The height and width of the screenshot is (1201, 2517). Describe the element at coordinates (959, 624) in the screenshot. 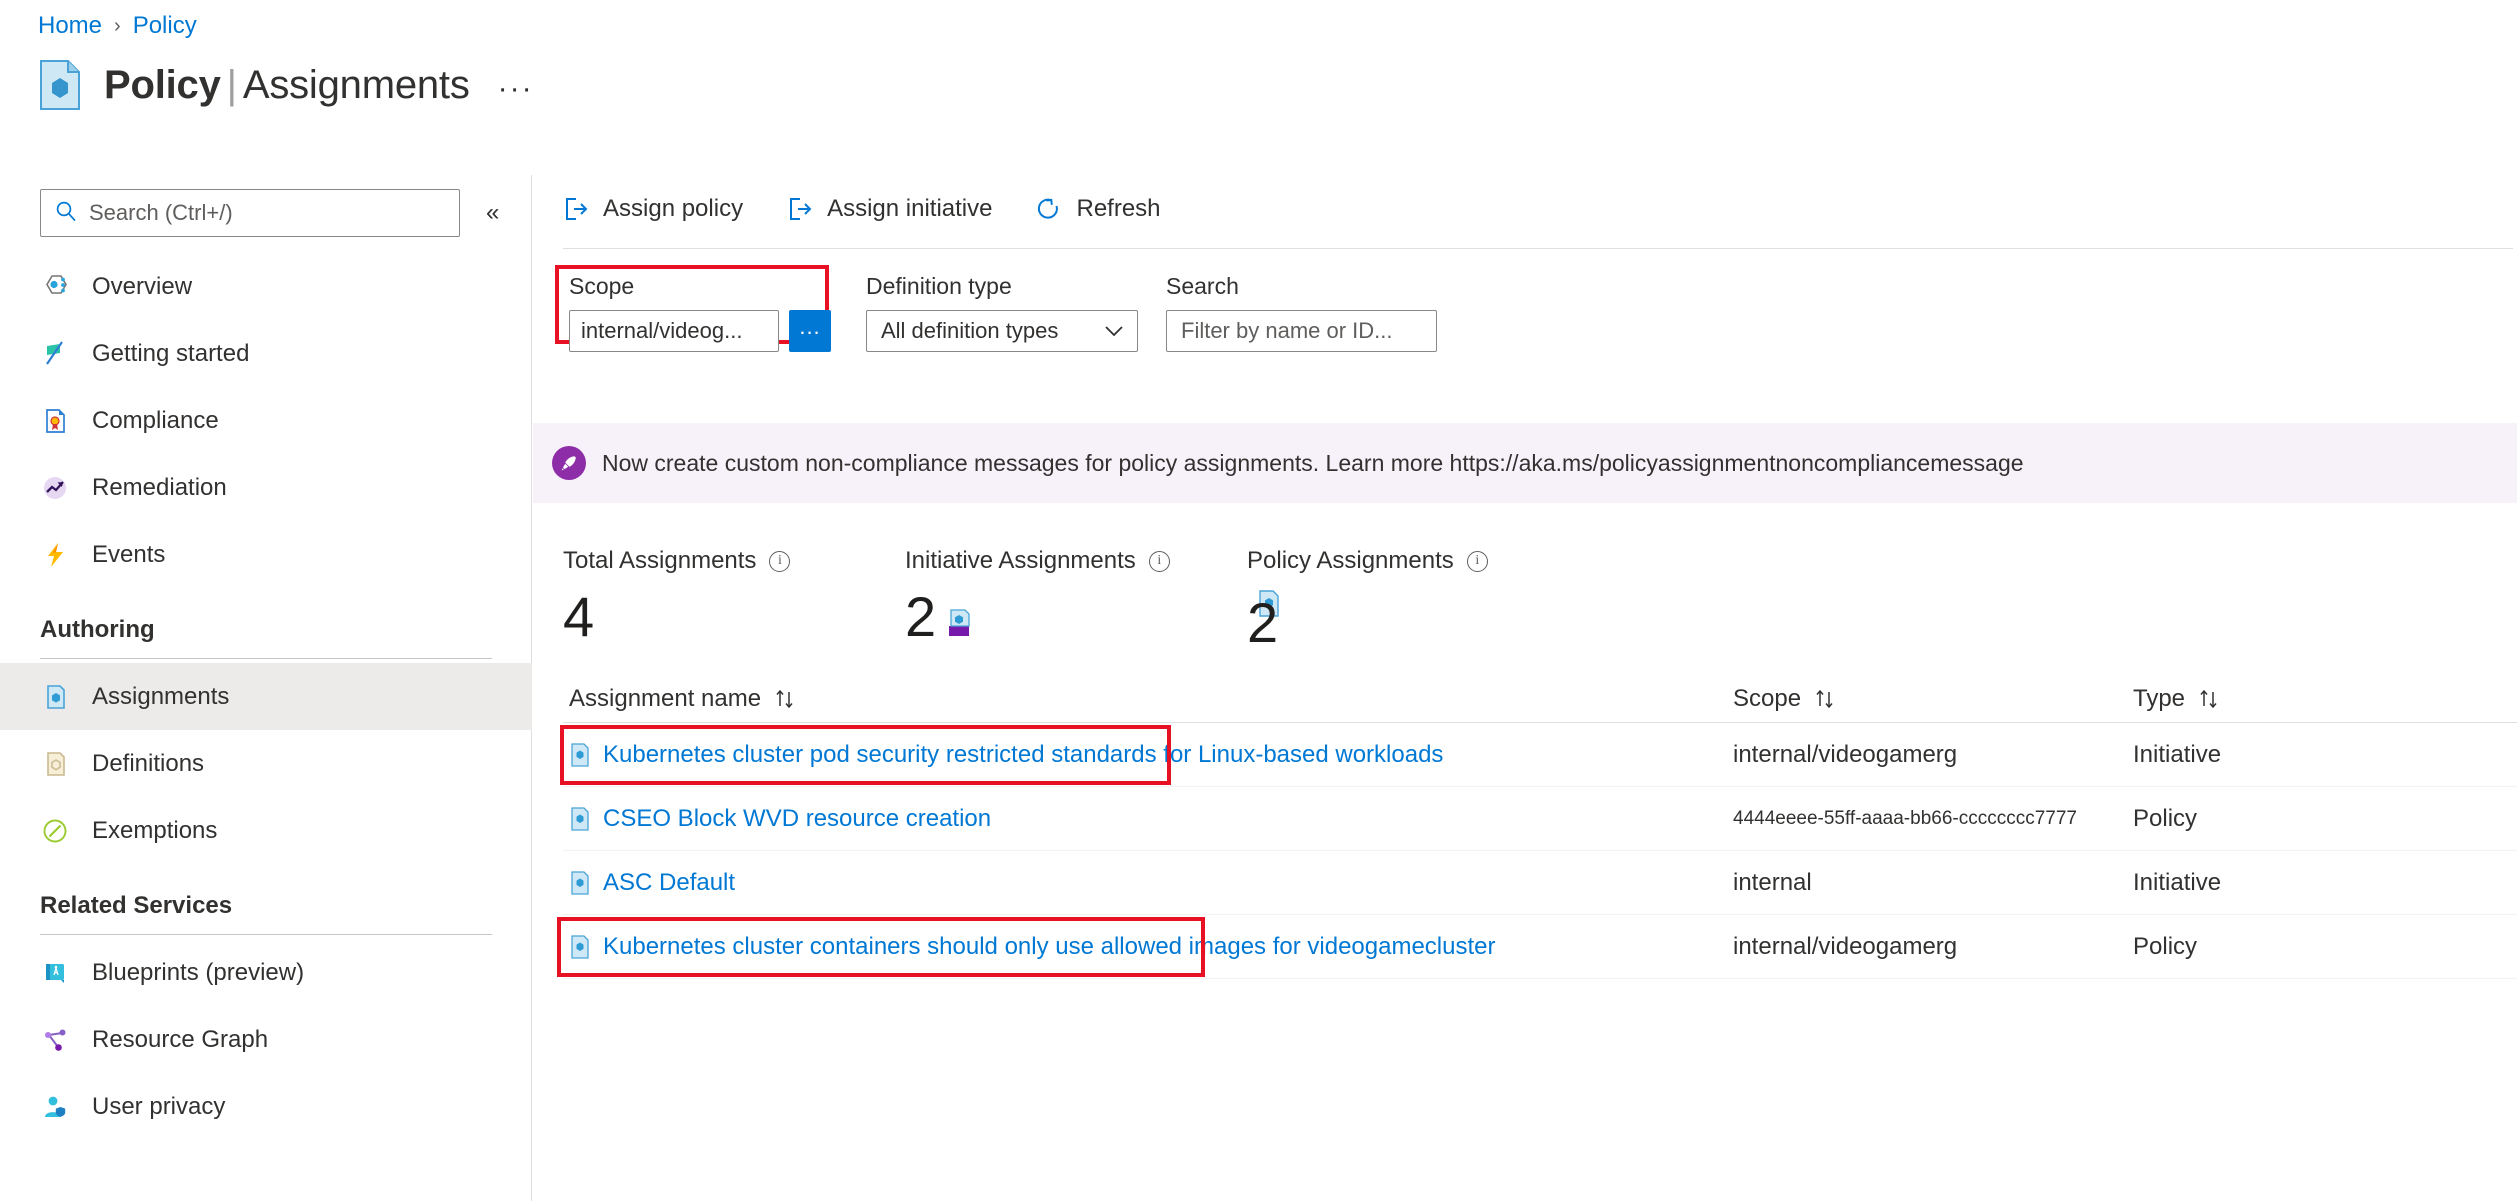

I see `initiative-icon` at that location.